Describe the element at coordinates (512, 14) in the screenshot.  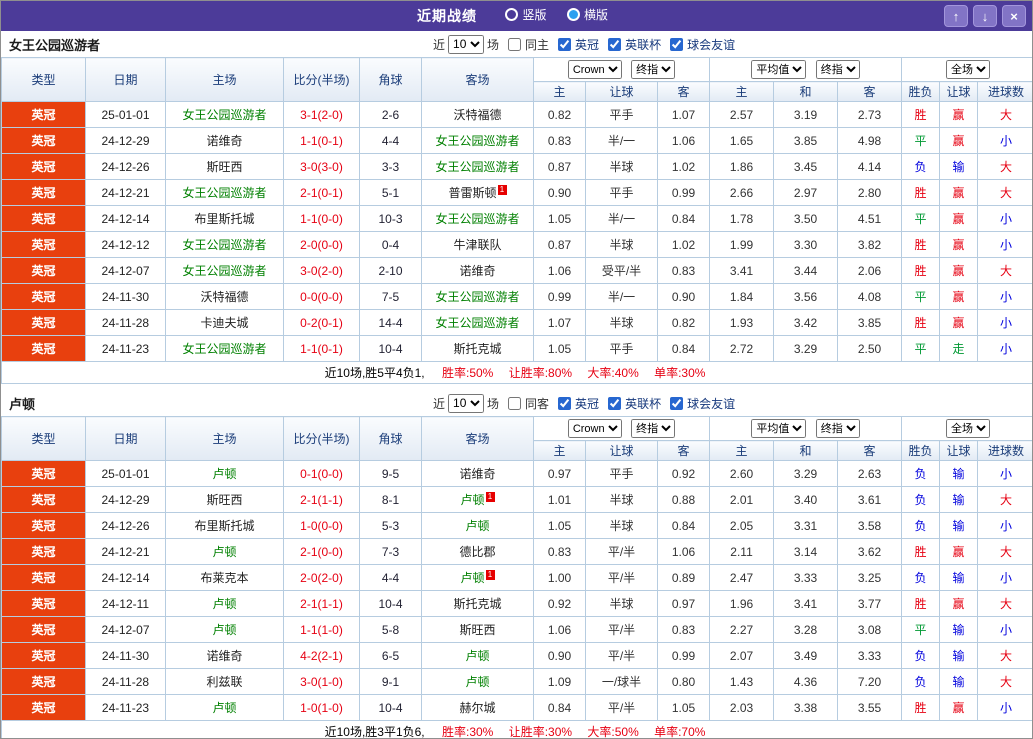
I see `radio-icon` at that location.